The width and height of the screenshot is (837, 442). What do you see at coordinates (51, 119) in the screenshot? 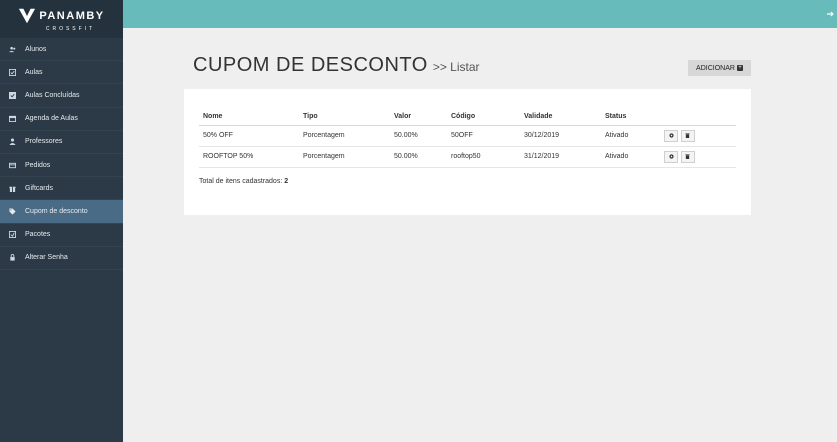
I see `sidebar-item-label: Agenda de Aulas` at bounding box center [51, 119].